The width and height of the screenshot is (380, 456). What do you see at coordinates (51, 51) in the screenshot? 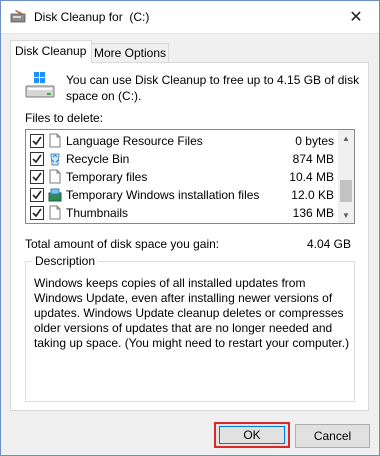
I see `tab-disk-cleanup: Disk Cleanup` at bounding box center [51, 51].